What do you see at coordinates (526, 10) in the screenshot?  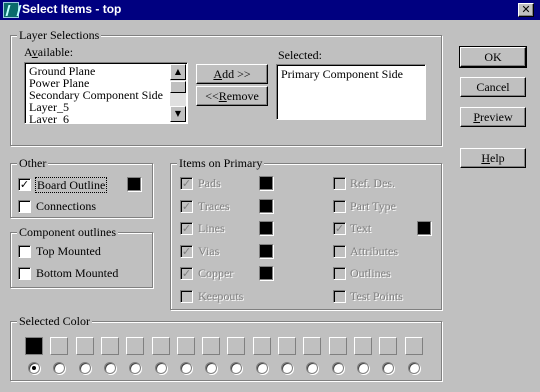 I see `close-button: ✕` at bounding box center [526, 10].